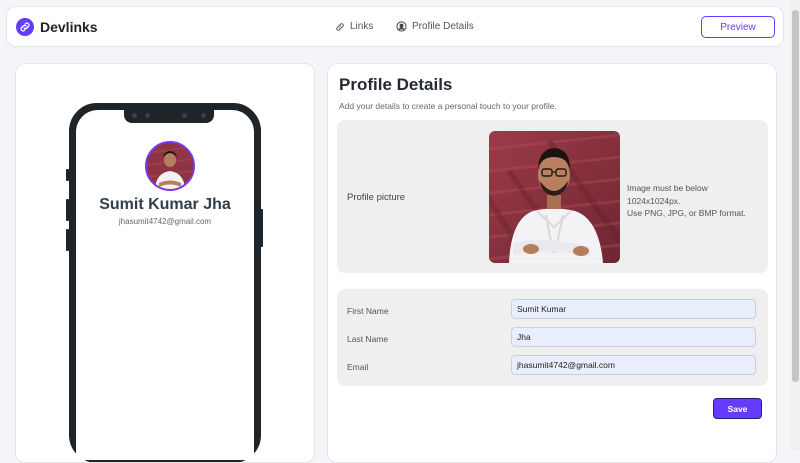 The width and height of the screenshot is (800, 463). What do you see at coordinates (368, 311) in the screenshot?
I see `first-name-label: First Name` at bounding box center [368, 311].